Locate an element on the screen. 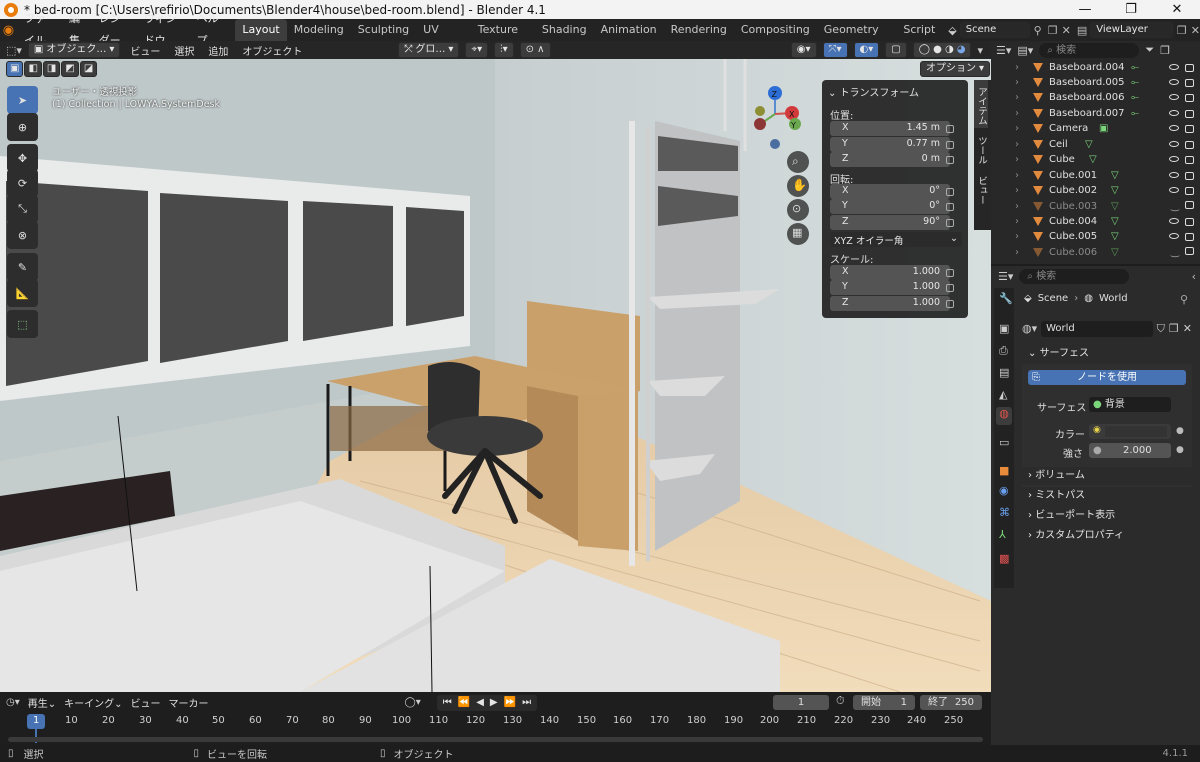 This screenshot has height=762, width=1200. tab-geometry-nodes: Geometry Nodes is located at coordinates (857, 38).